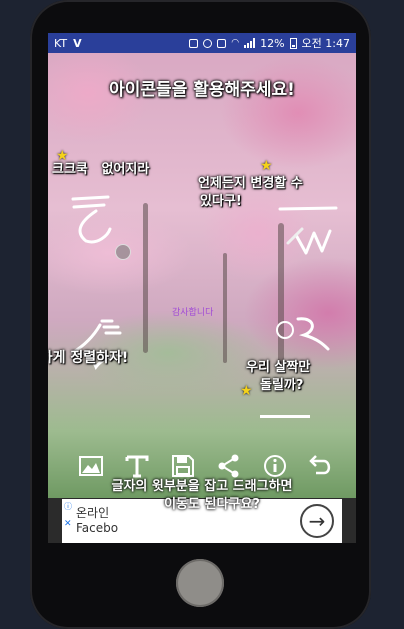 The width and height of the screenshot is (404, 629). I want to click on thanks-text: 감사합니다, so click(192, 311).